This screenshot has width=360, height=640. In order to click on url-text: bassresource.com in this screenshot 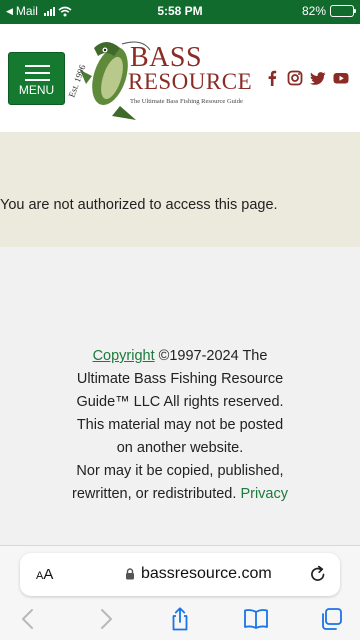, I will do `click(206, 573)`.